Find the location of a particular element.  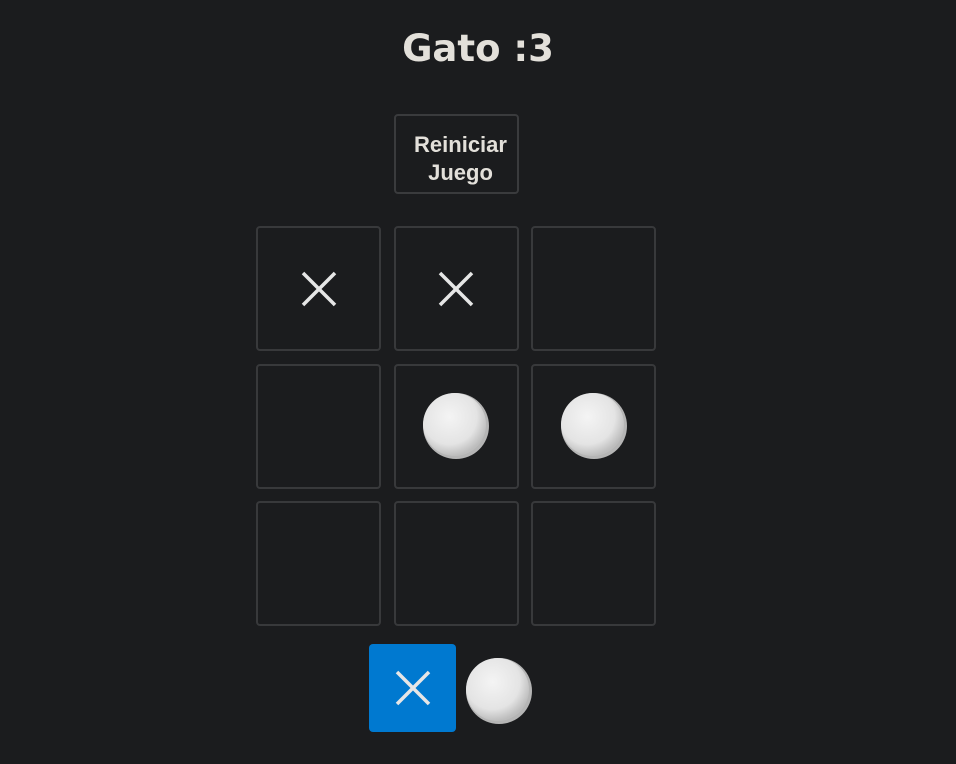

reset-game-button: Reiniciar Juego is located at coordinates (456, 154).